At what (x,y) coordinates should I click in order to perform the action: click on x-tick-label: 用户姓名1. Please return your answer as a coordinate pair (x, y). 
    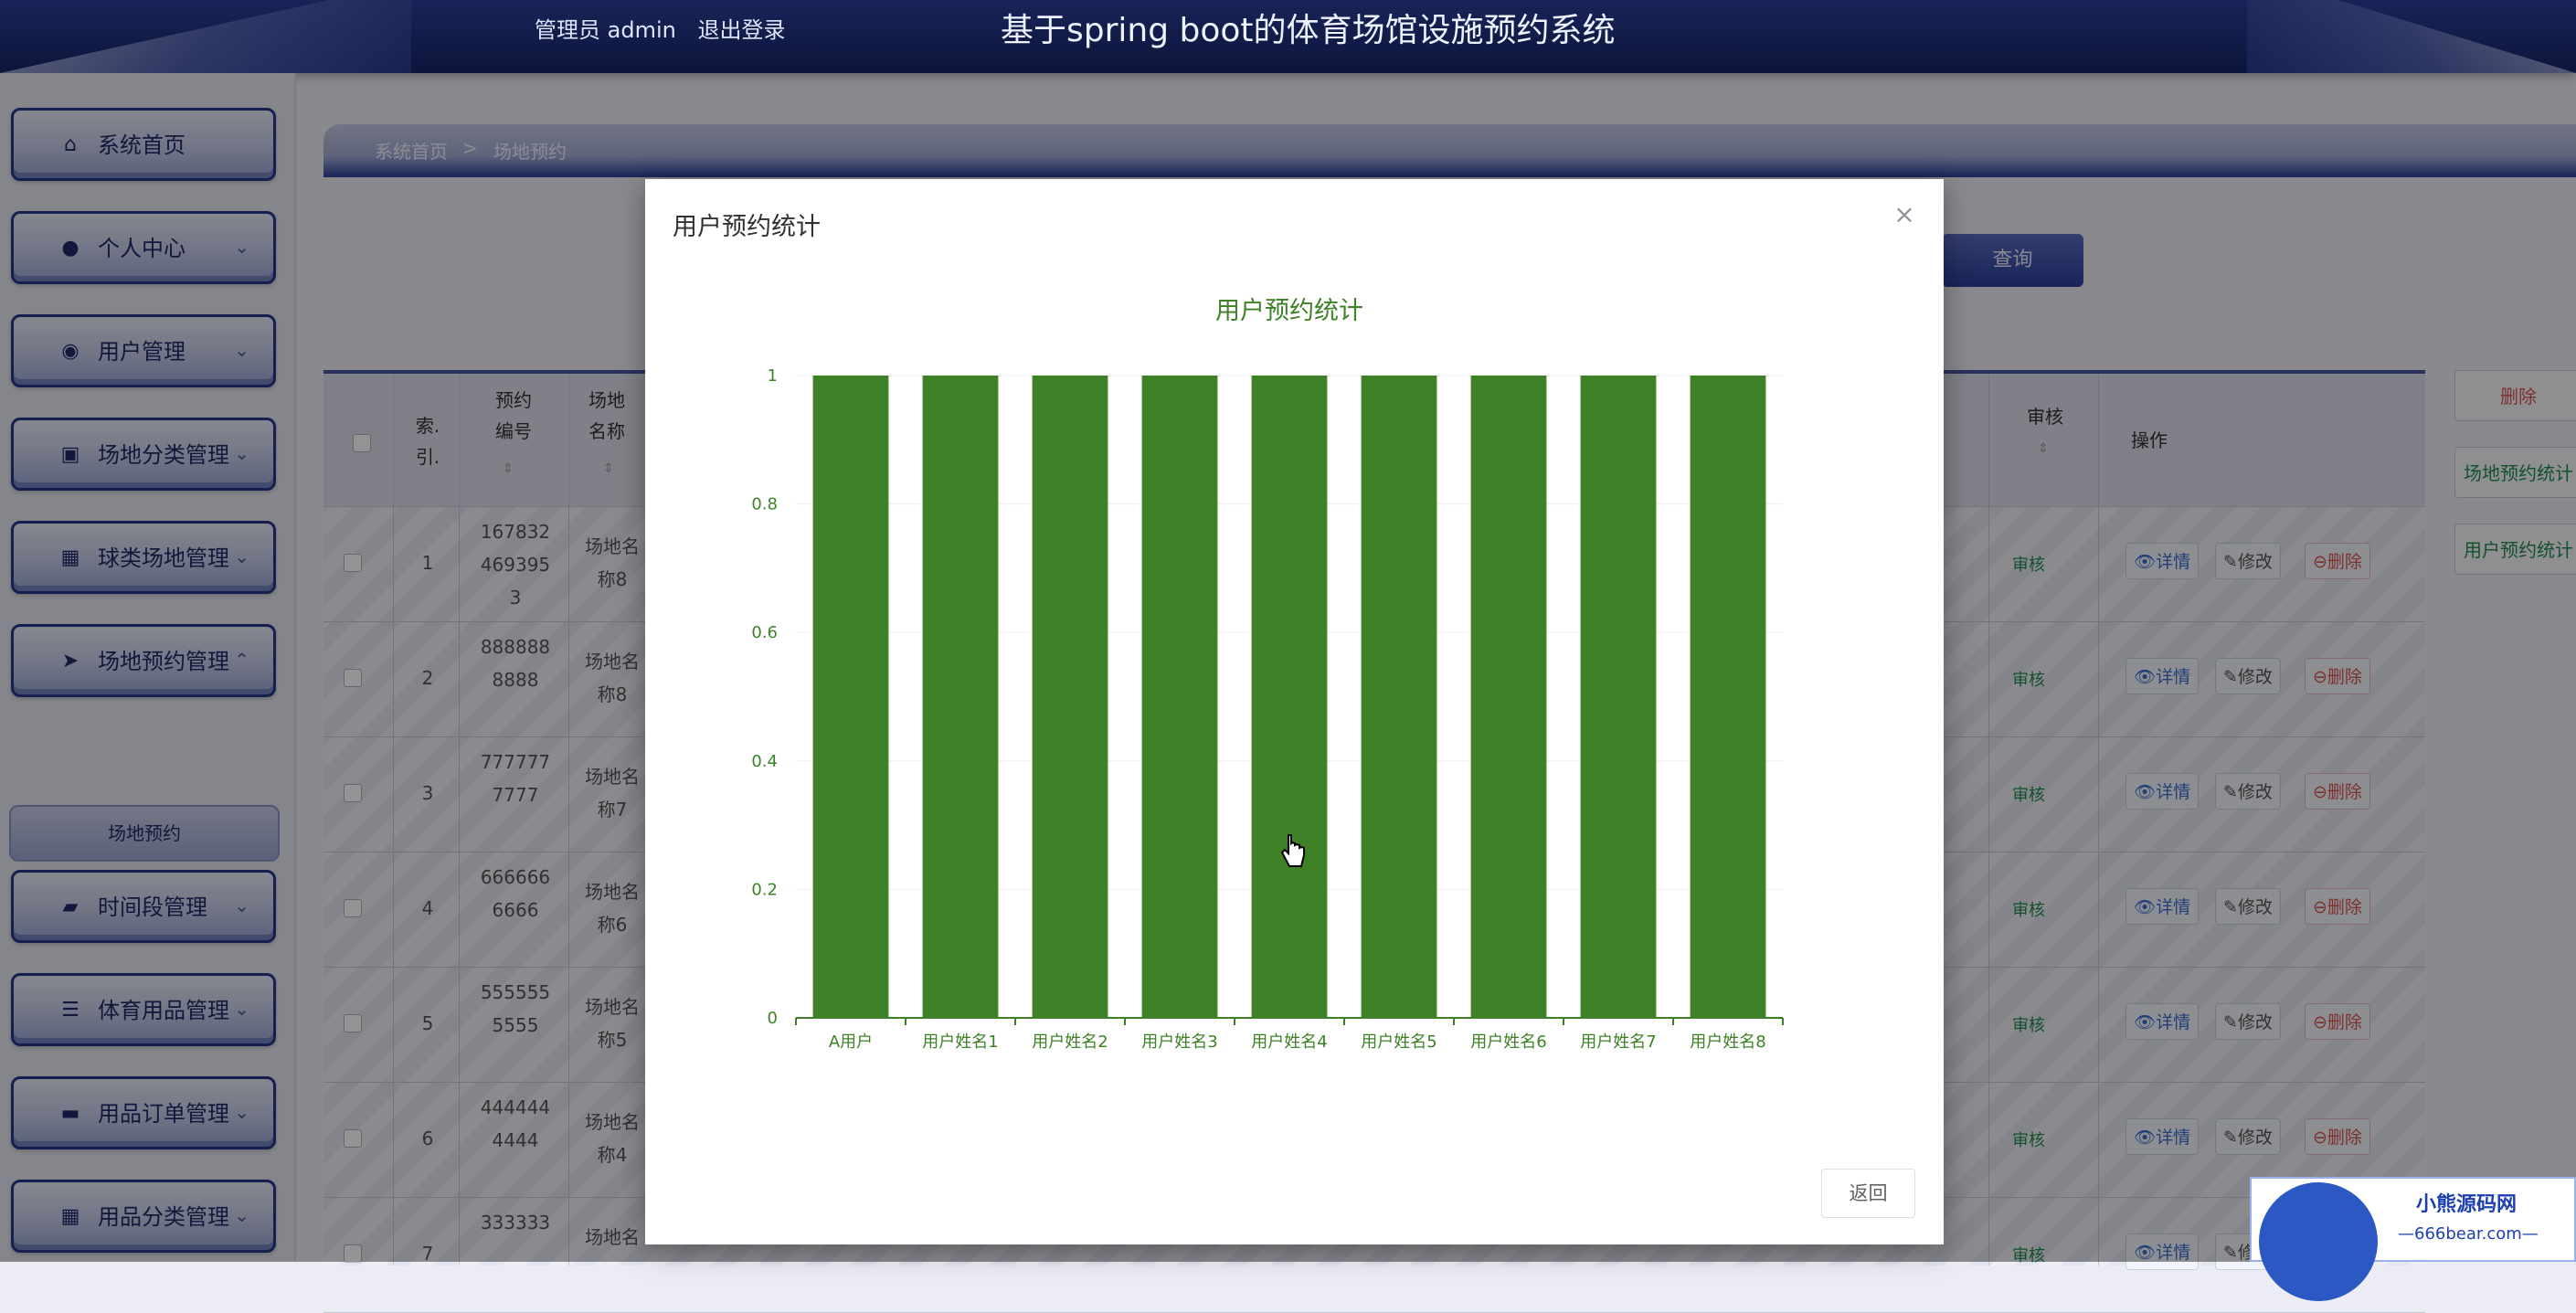
    Looking at the image, I should click on (960, 1042).